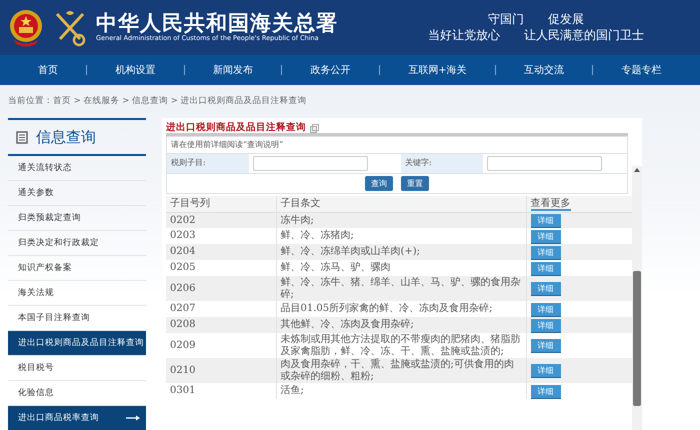 This screenshot has width=700, height=430. What do you see at coordinates (217, 22) in the screenshot?
I see `site-title: 中华人民共和国海关总署` at bounding box center [217, 22].